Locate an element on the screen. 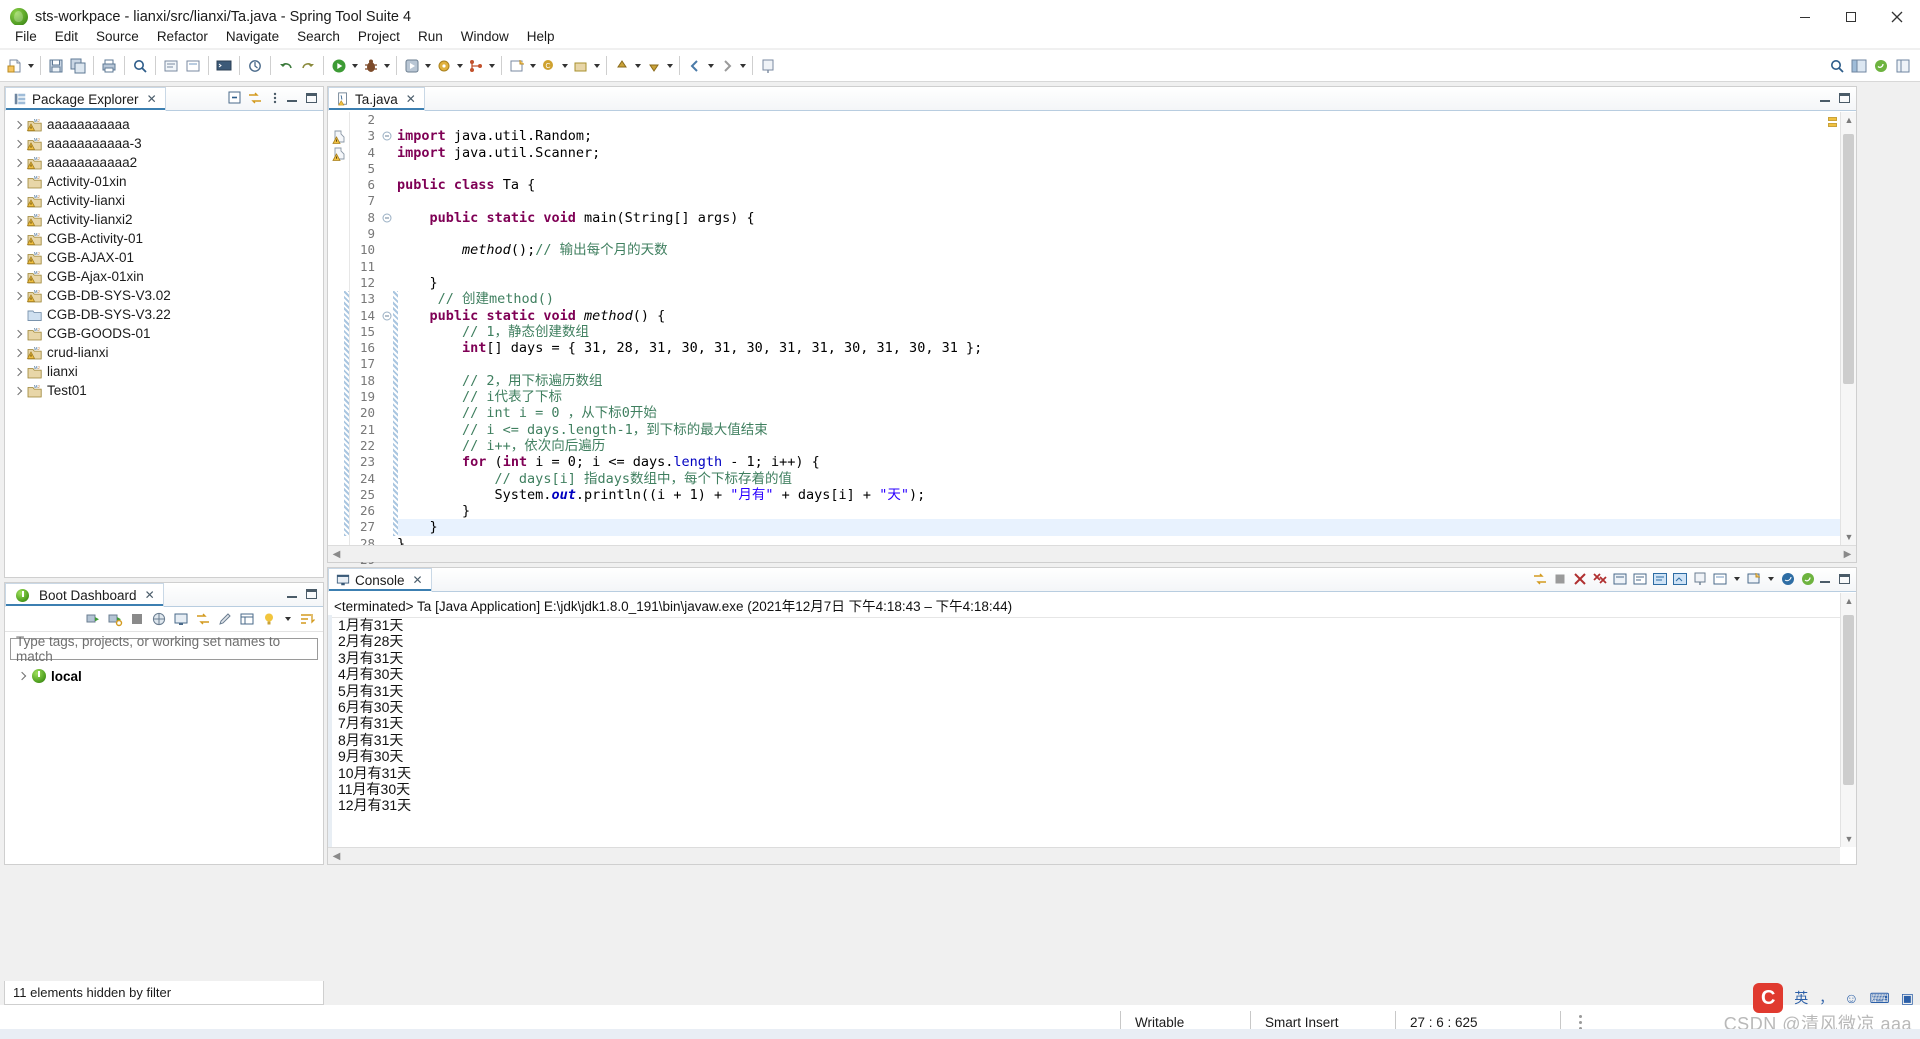  open-console-dropdown-icon is located at coordinates (1737, 579).